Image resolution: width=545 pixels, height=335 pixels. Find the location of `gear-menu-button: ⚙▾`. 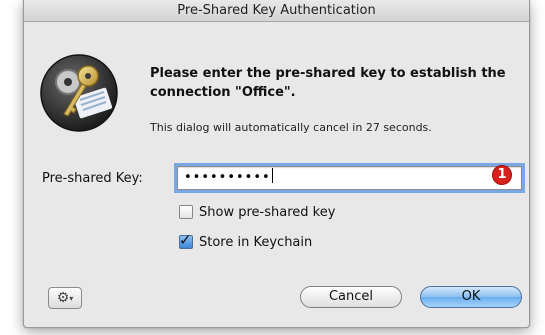

gear-menu-button: ⚙▾ is located at coordinates (65, 298).